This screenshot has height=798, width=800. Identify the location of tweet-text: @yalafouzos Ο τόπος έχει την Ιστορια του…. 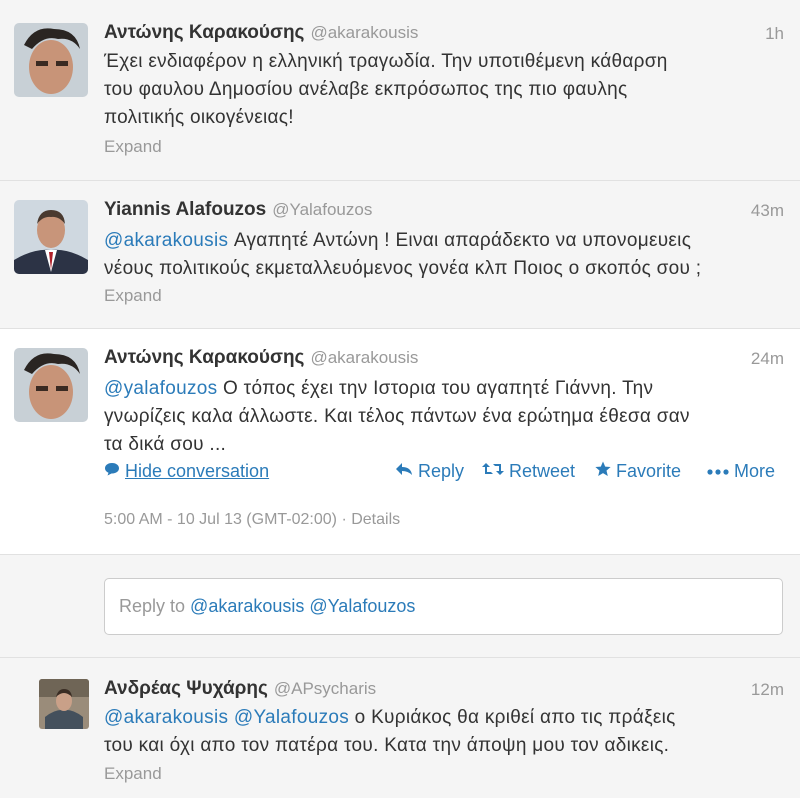
(397, 416).